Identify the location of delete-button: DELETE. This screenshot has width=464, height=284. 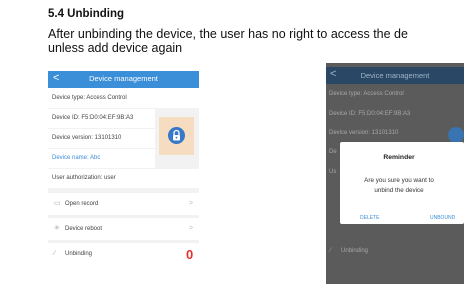
(369, 218).